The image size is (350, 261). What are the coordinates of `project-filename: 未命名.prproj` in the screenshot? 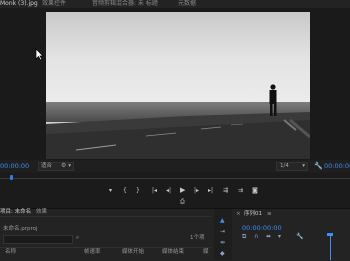 It's located at (20, 229).